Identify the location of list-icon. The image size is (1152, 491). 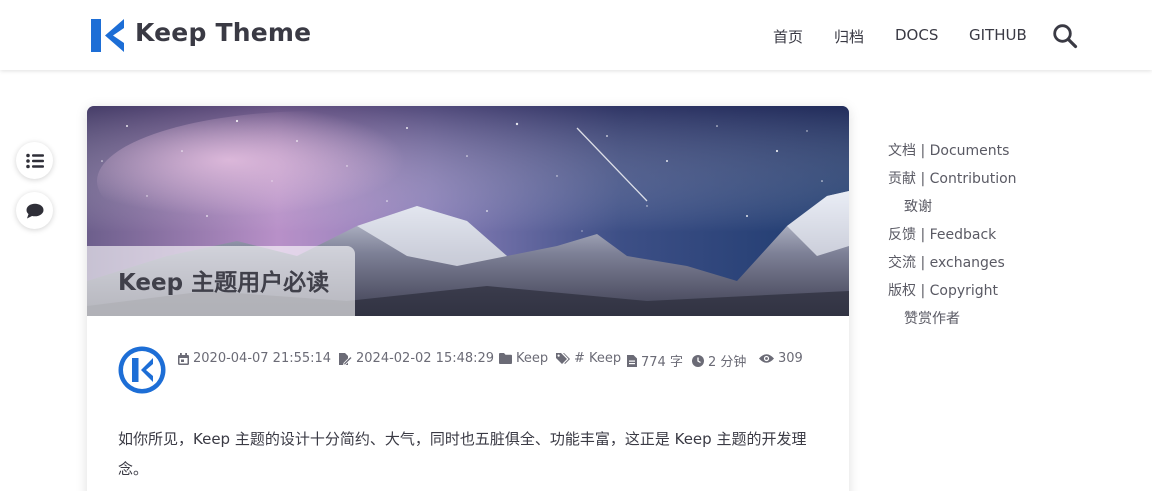
(34, 160).